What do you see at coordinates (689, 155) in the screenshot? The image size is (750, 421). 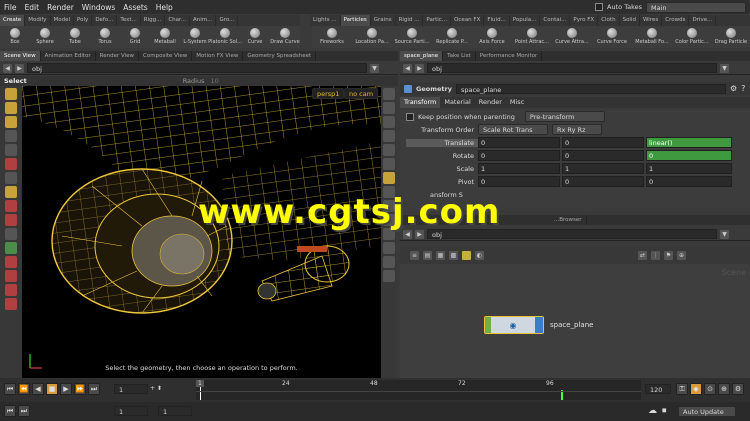 I see `rotate-z-field: 0` at bounding box center [689, 155].